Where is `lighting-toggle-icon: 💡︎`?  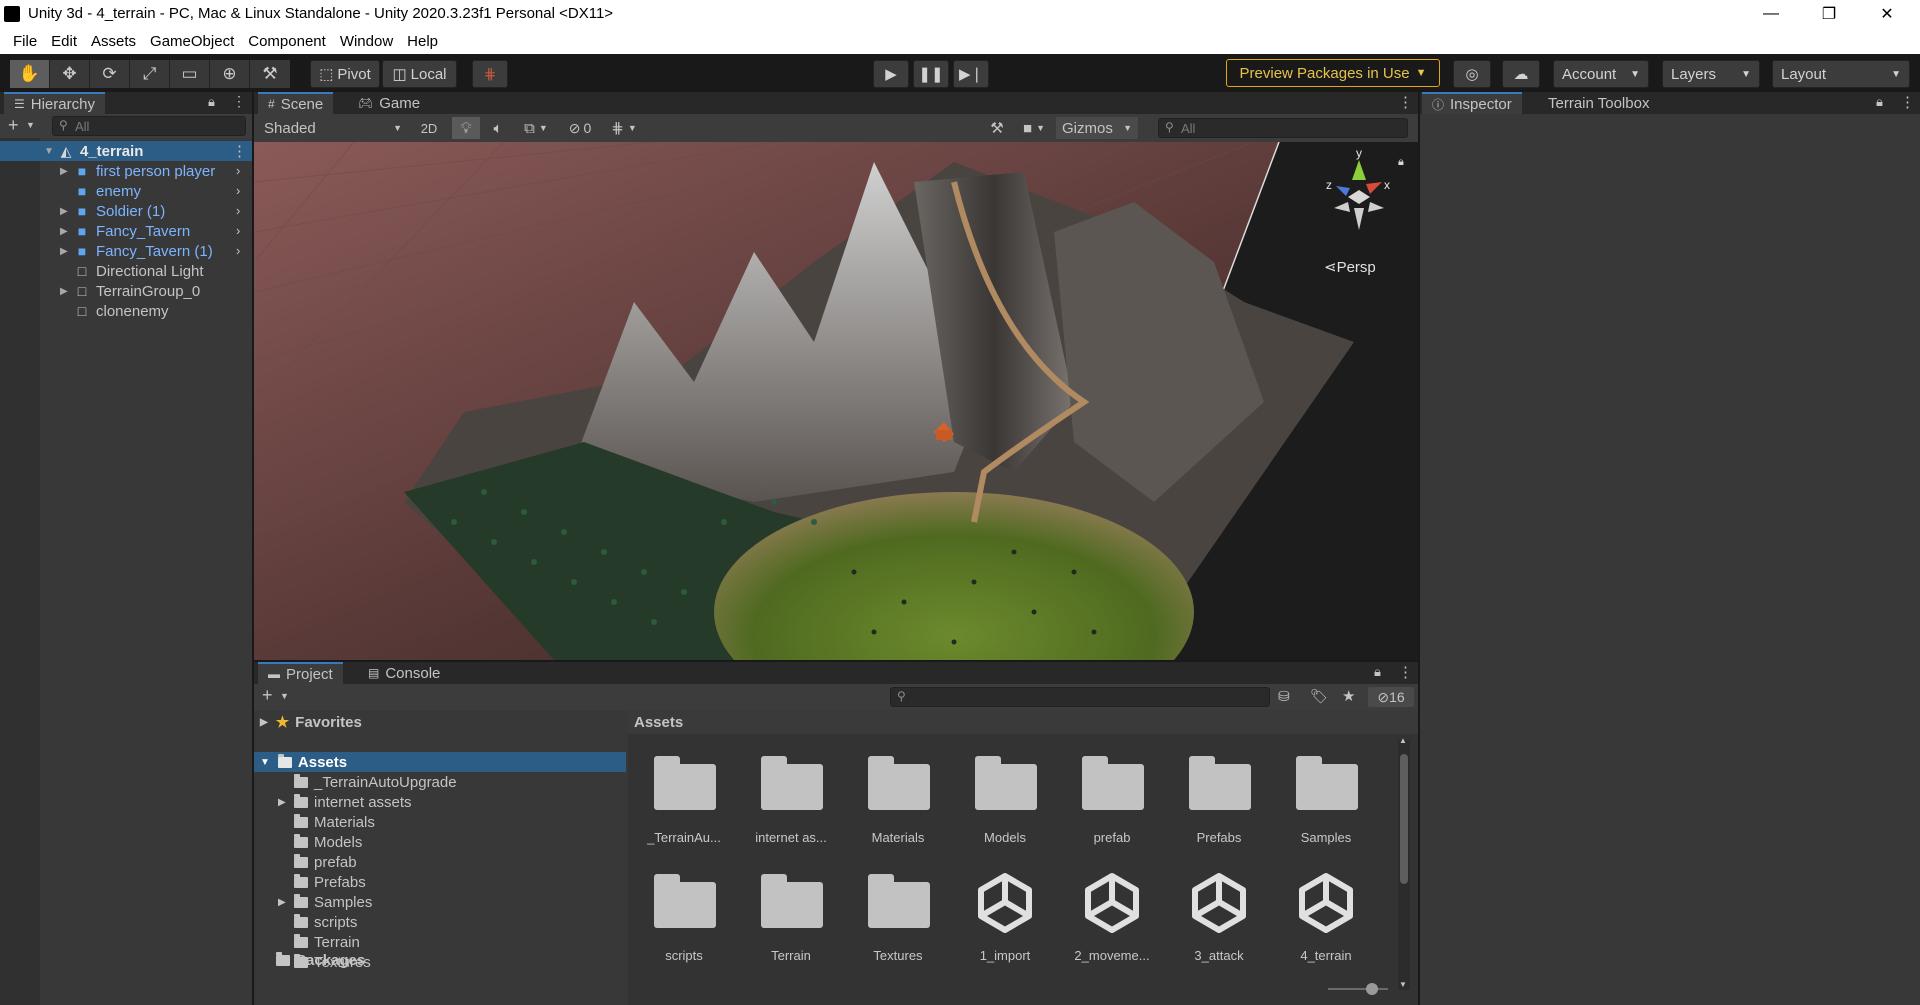 lighting-toggle-icon: 💡︎ is located at coordinates (466, 128).